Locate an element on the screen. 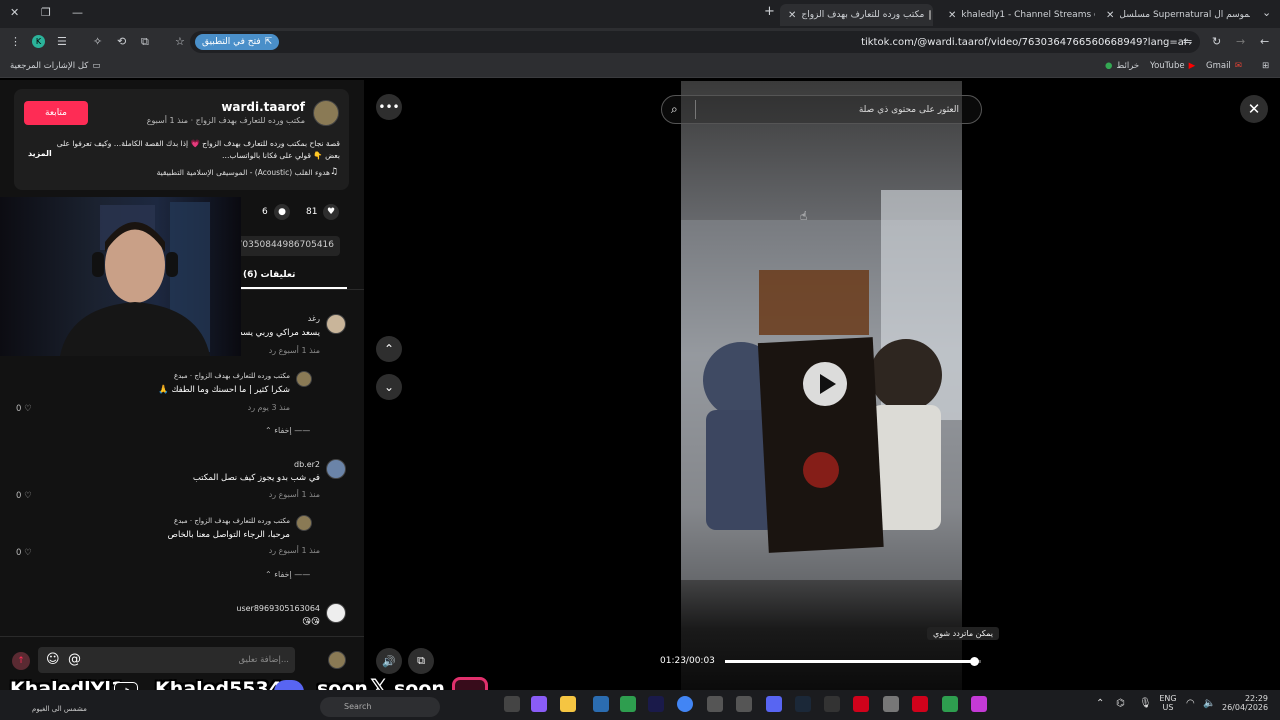 The image size is (1280, 720). network-tray-icon: ⌬ is located at coordinates (1120, 703).